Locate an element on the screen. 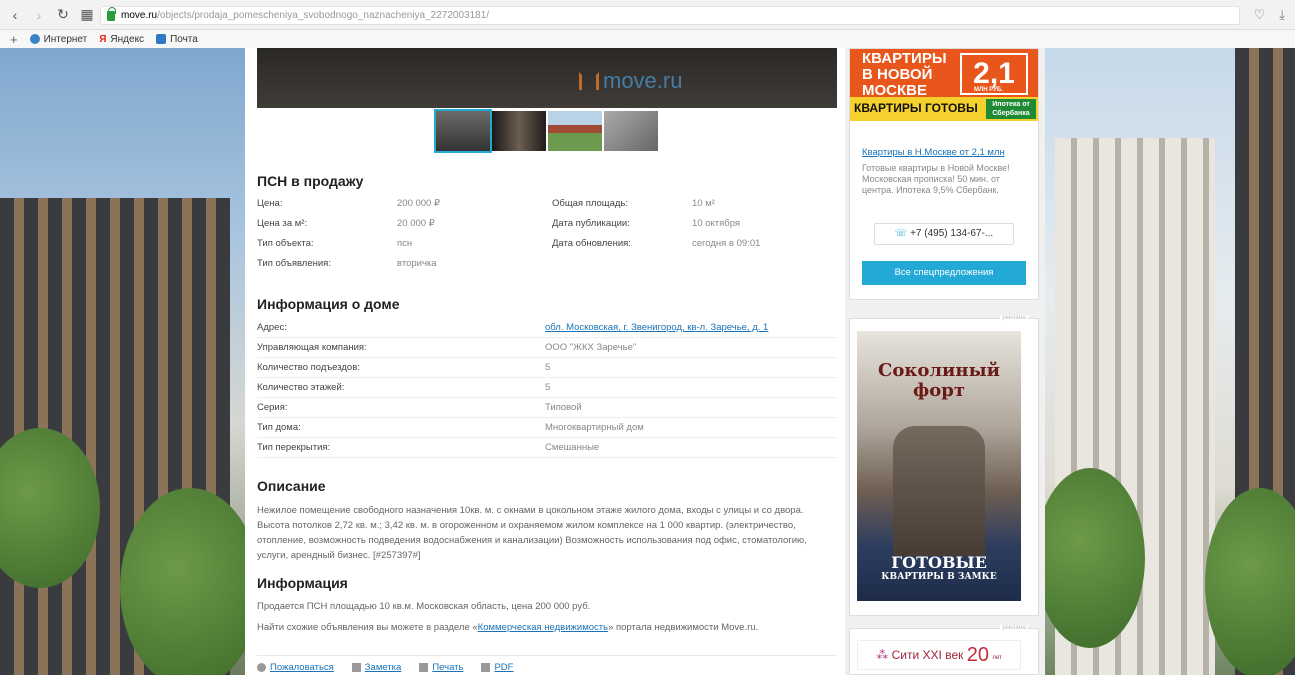  bookmark-label: Яндекс is located at coordinates (127, 39).